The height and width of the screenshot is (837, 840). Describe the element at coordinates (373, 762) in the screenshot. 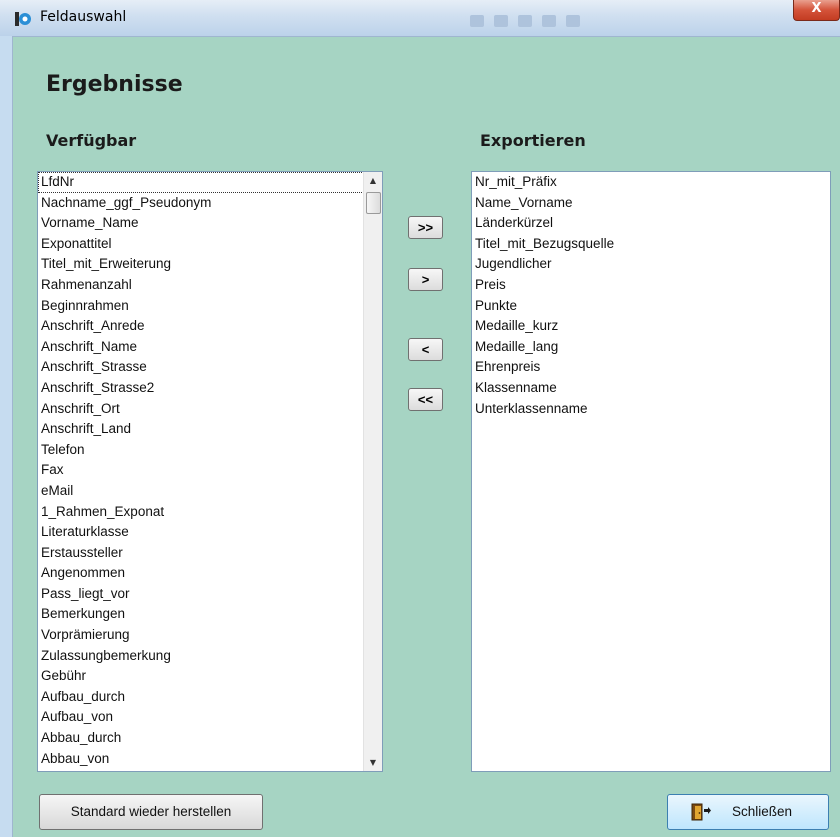

I see `scroll-down-icon: ▼` at that location.